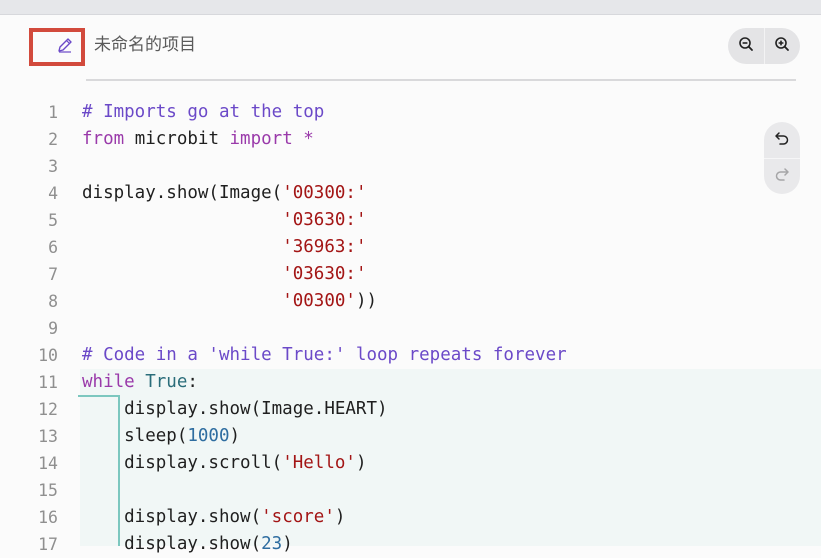  What do you see at coordinates (48, 463) in the screenshot?
I see `line-number: 14` at bounding box center [48, 463].